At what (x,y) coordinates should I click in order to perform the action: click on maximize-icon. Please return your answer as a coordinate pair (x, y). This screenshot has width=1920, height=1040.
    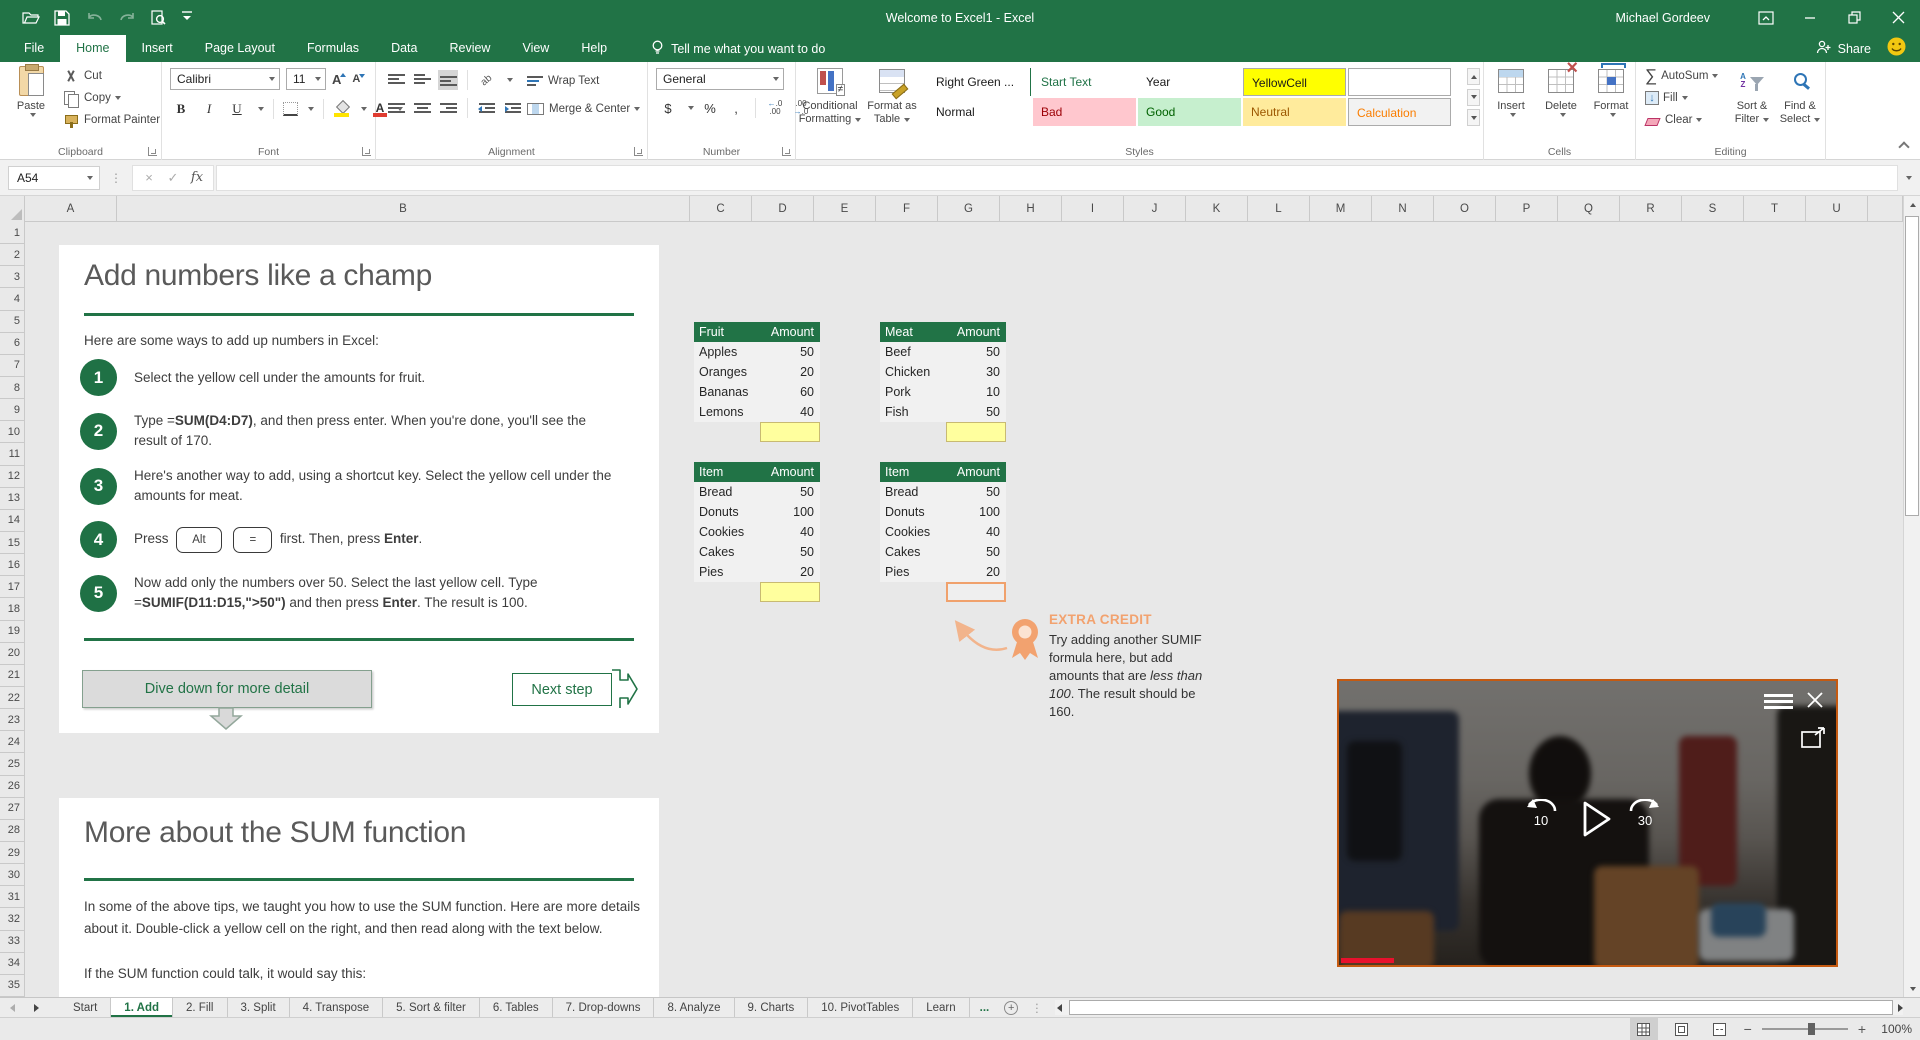
    Looking at the image, I should click on (1854, 17).